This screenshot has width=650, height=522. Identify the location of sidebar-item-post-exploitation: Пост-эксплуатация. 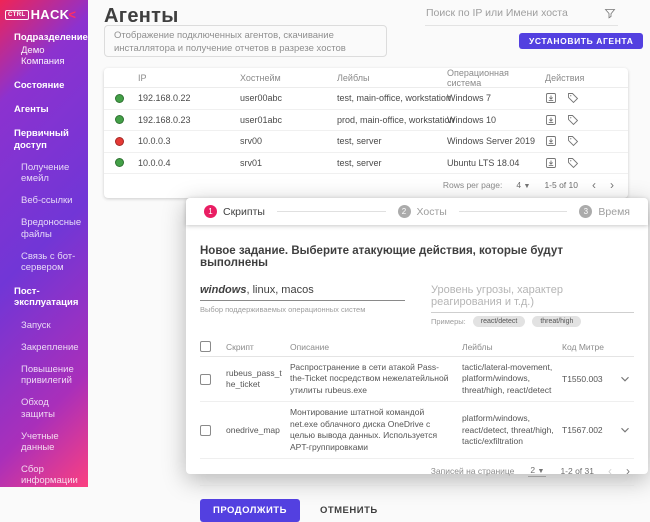
(42, 297).